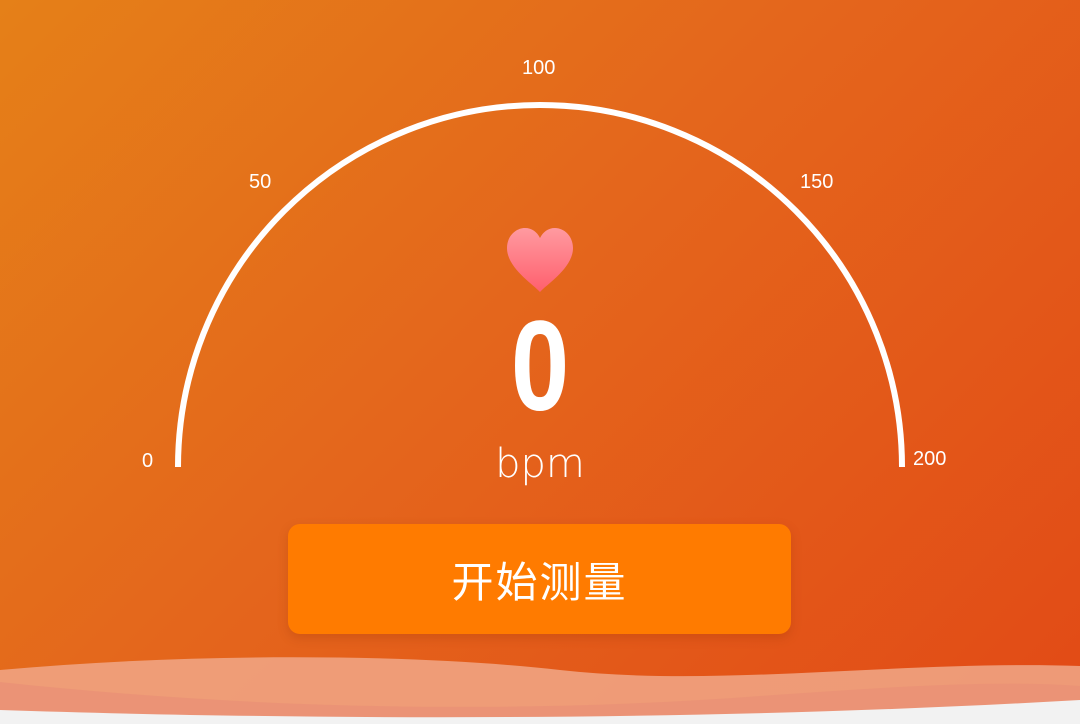  I want to click on gauge-tick-150: 150, so click(817, 182).